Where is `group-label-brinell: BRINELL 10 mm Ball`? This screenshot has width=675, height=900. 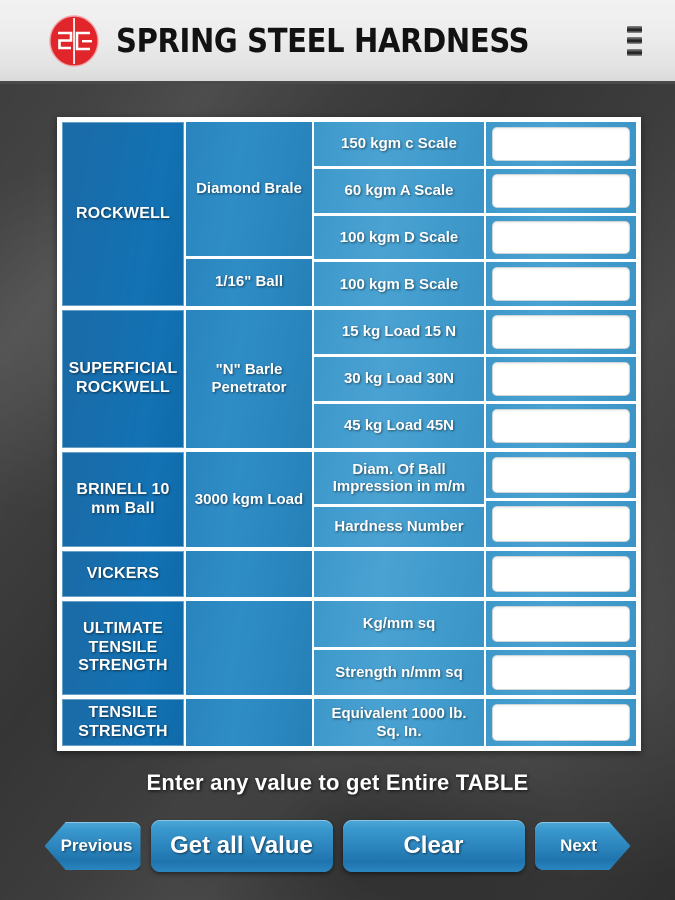 group-label-brinell: BRINELL 10 mm Ball is located at coordinates (123, 499).